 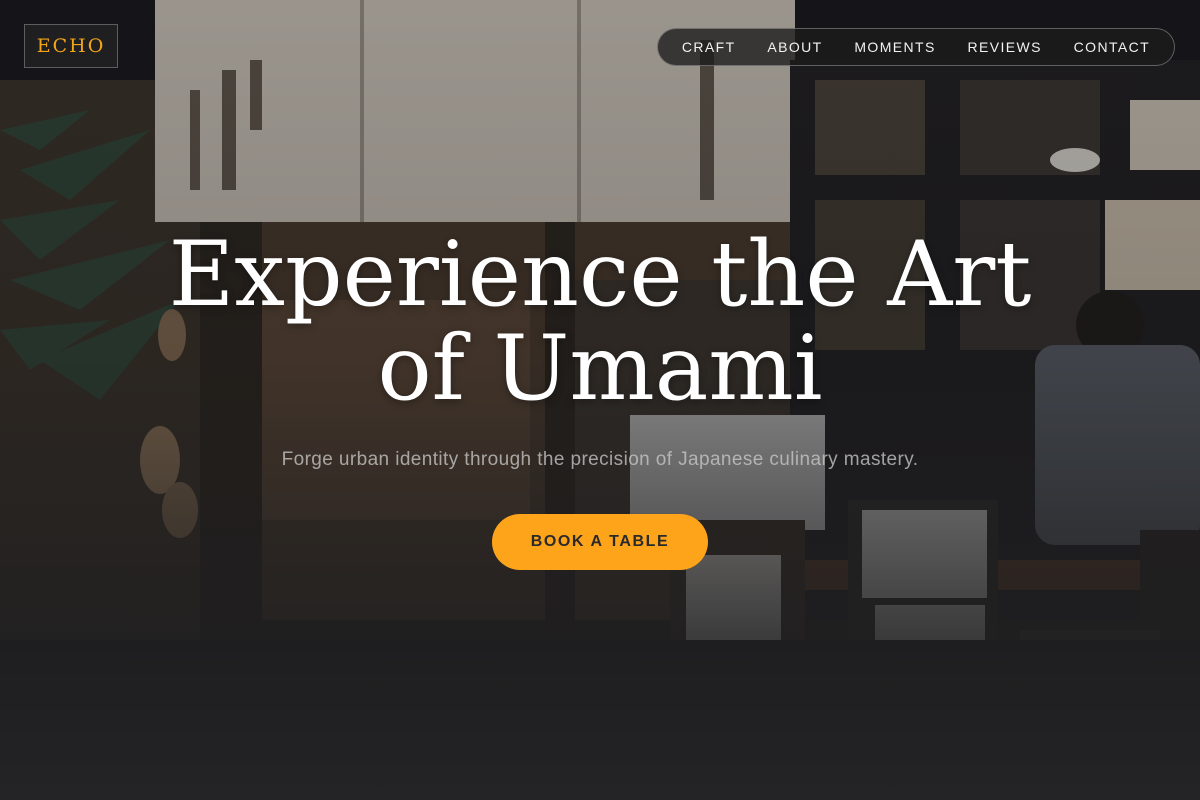 What do you see at coordinates (600, 368) in the screenshot?
I see `hero-headline-line-2: of Umami` at bounding box center [600, 368].